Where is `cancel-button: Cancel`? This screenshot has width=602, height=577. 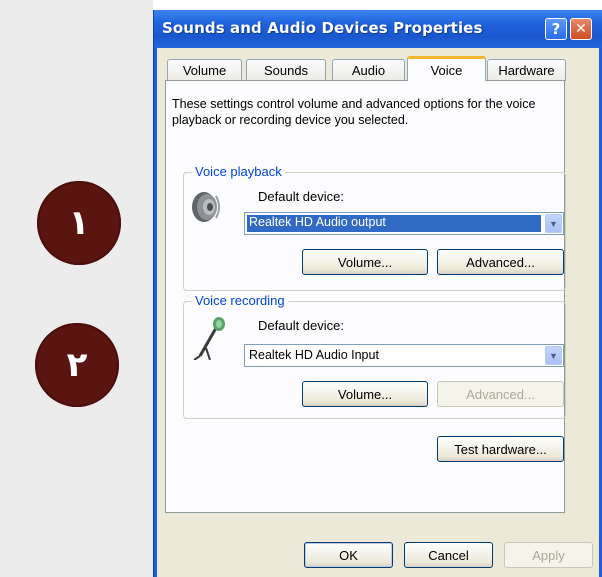
cancel-button: Cancel is located at coordinates (448, 555).